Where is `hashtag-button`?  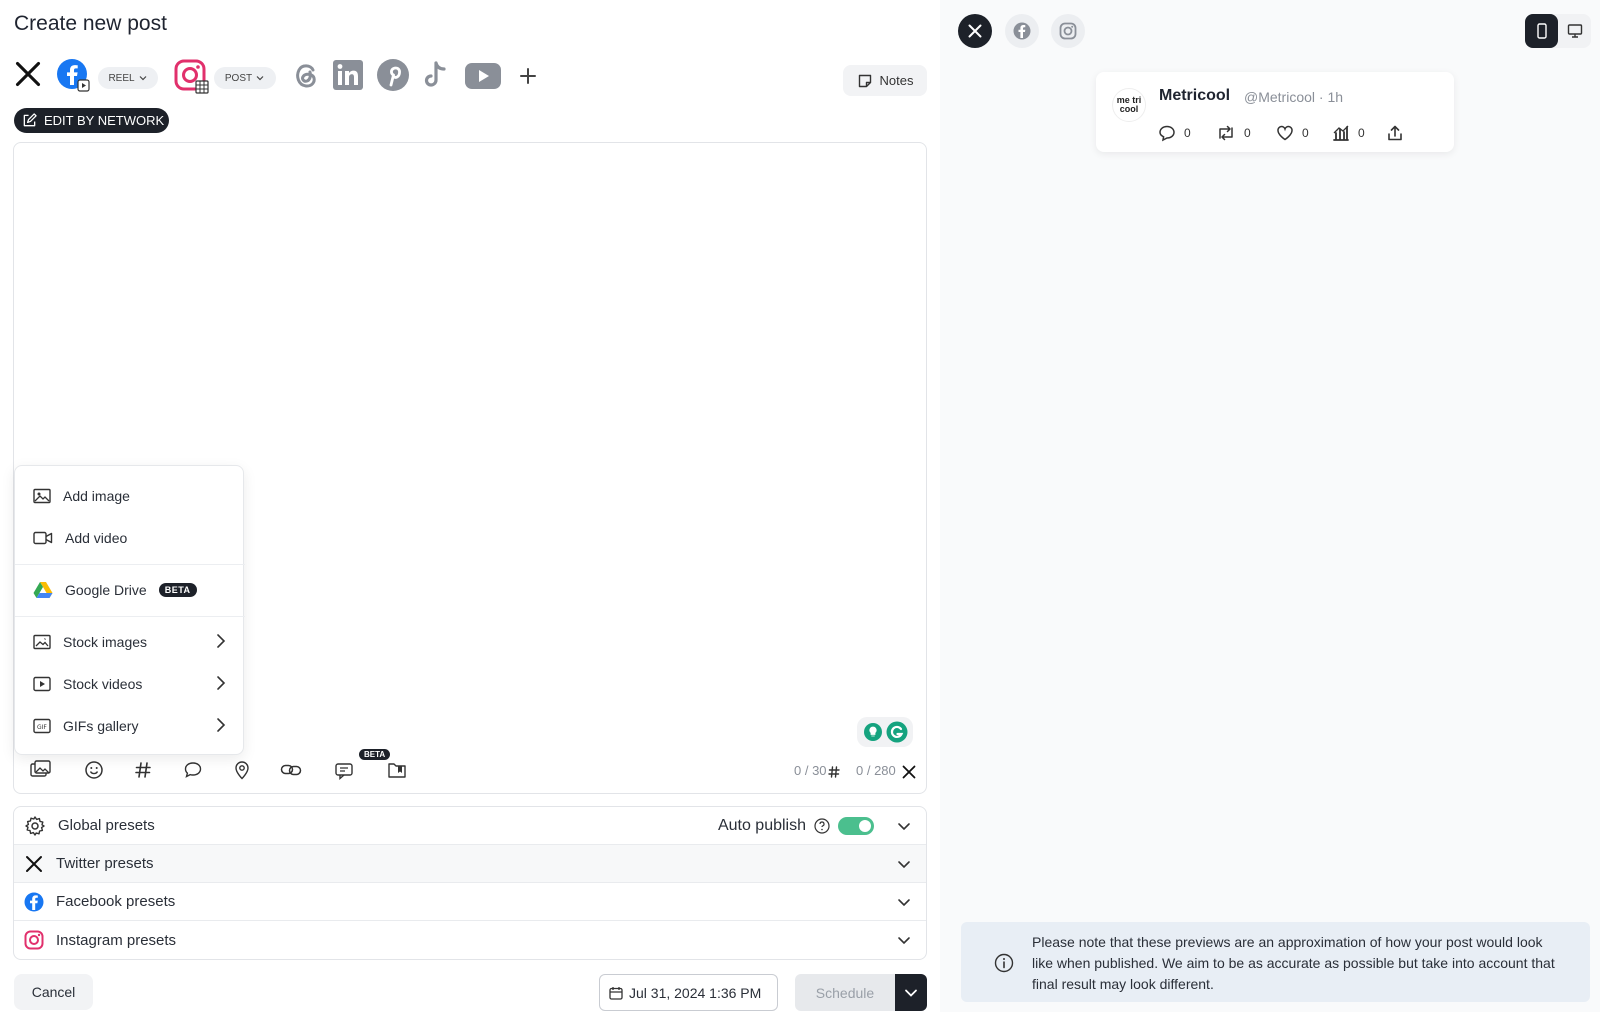
hashtag-button is located at coordinates (143, 770).